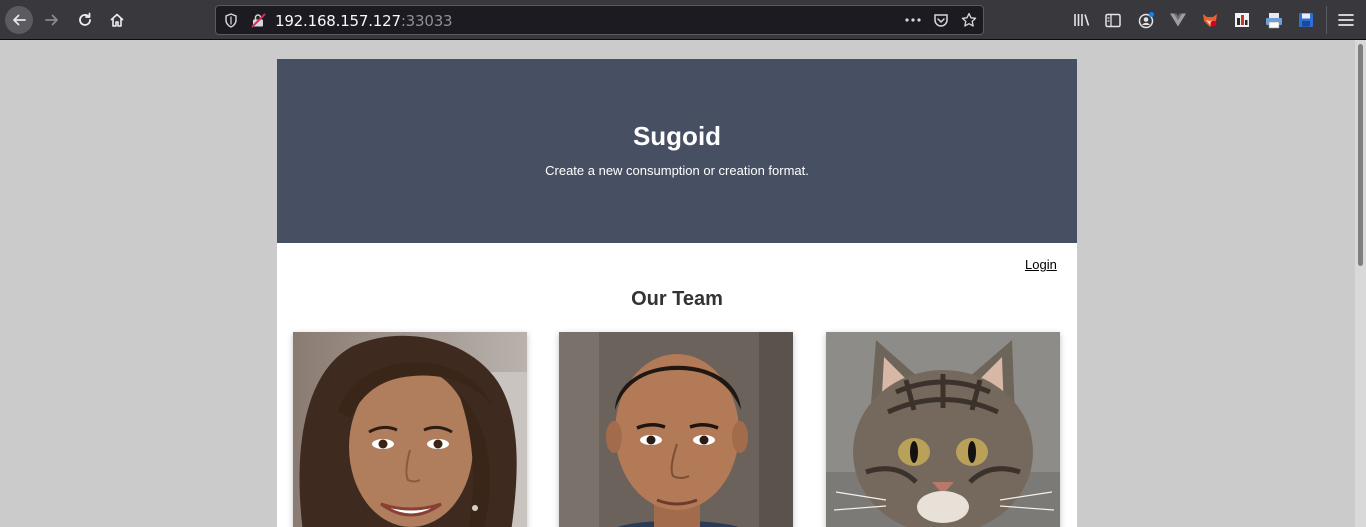  What do you see at coordinates (1178, 20) in the screenshot?
I see `vuejs-devtools-icon` at bounding box center [1178, 20].